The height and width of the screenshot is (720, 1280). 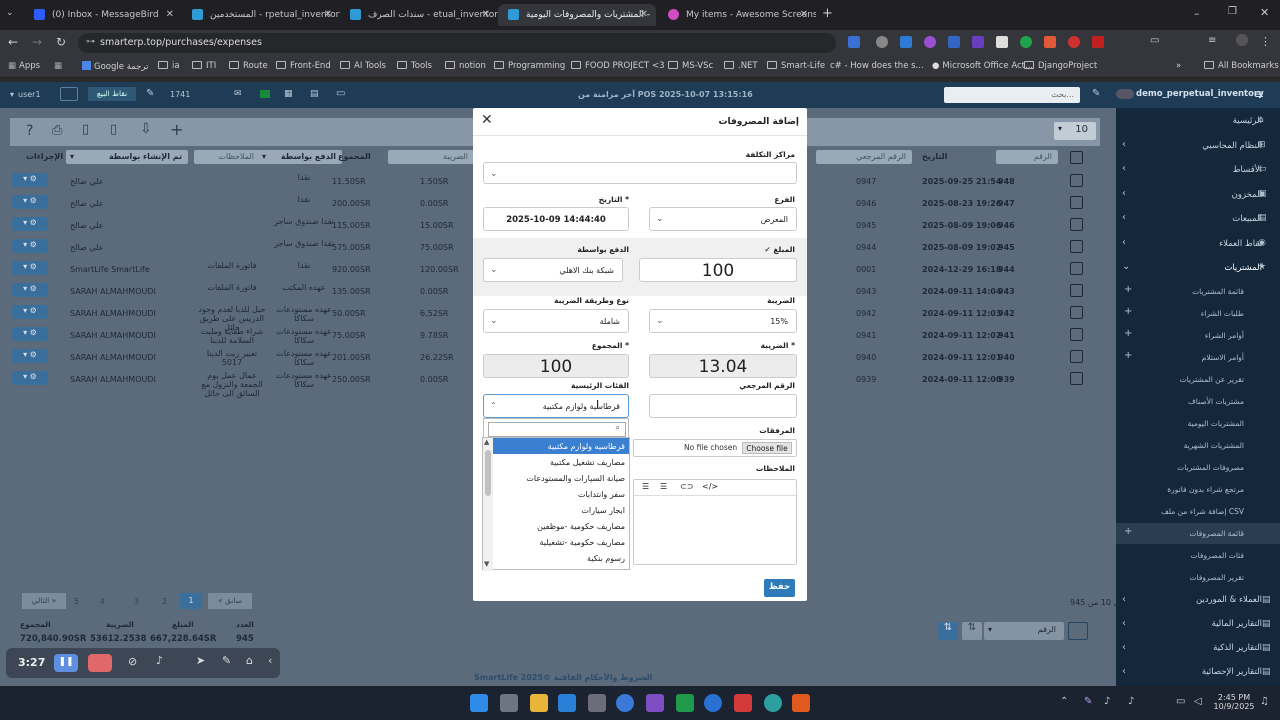 I want to click on alert-count: 1741, so click(x=180, y=94).